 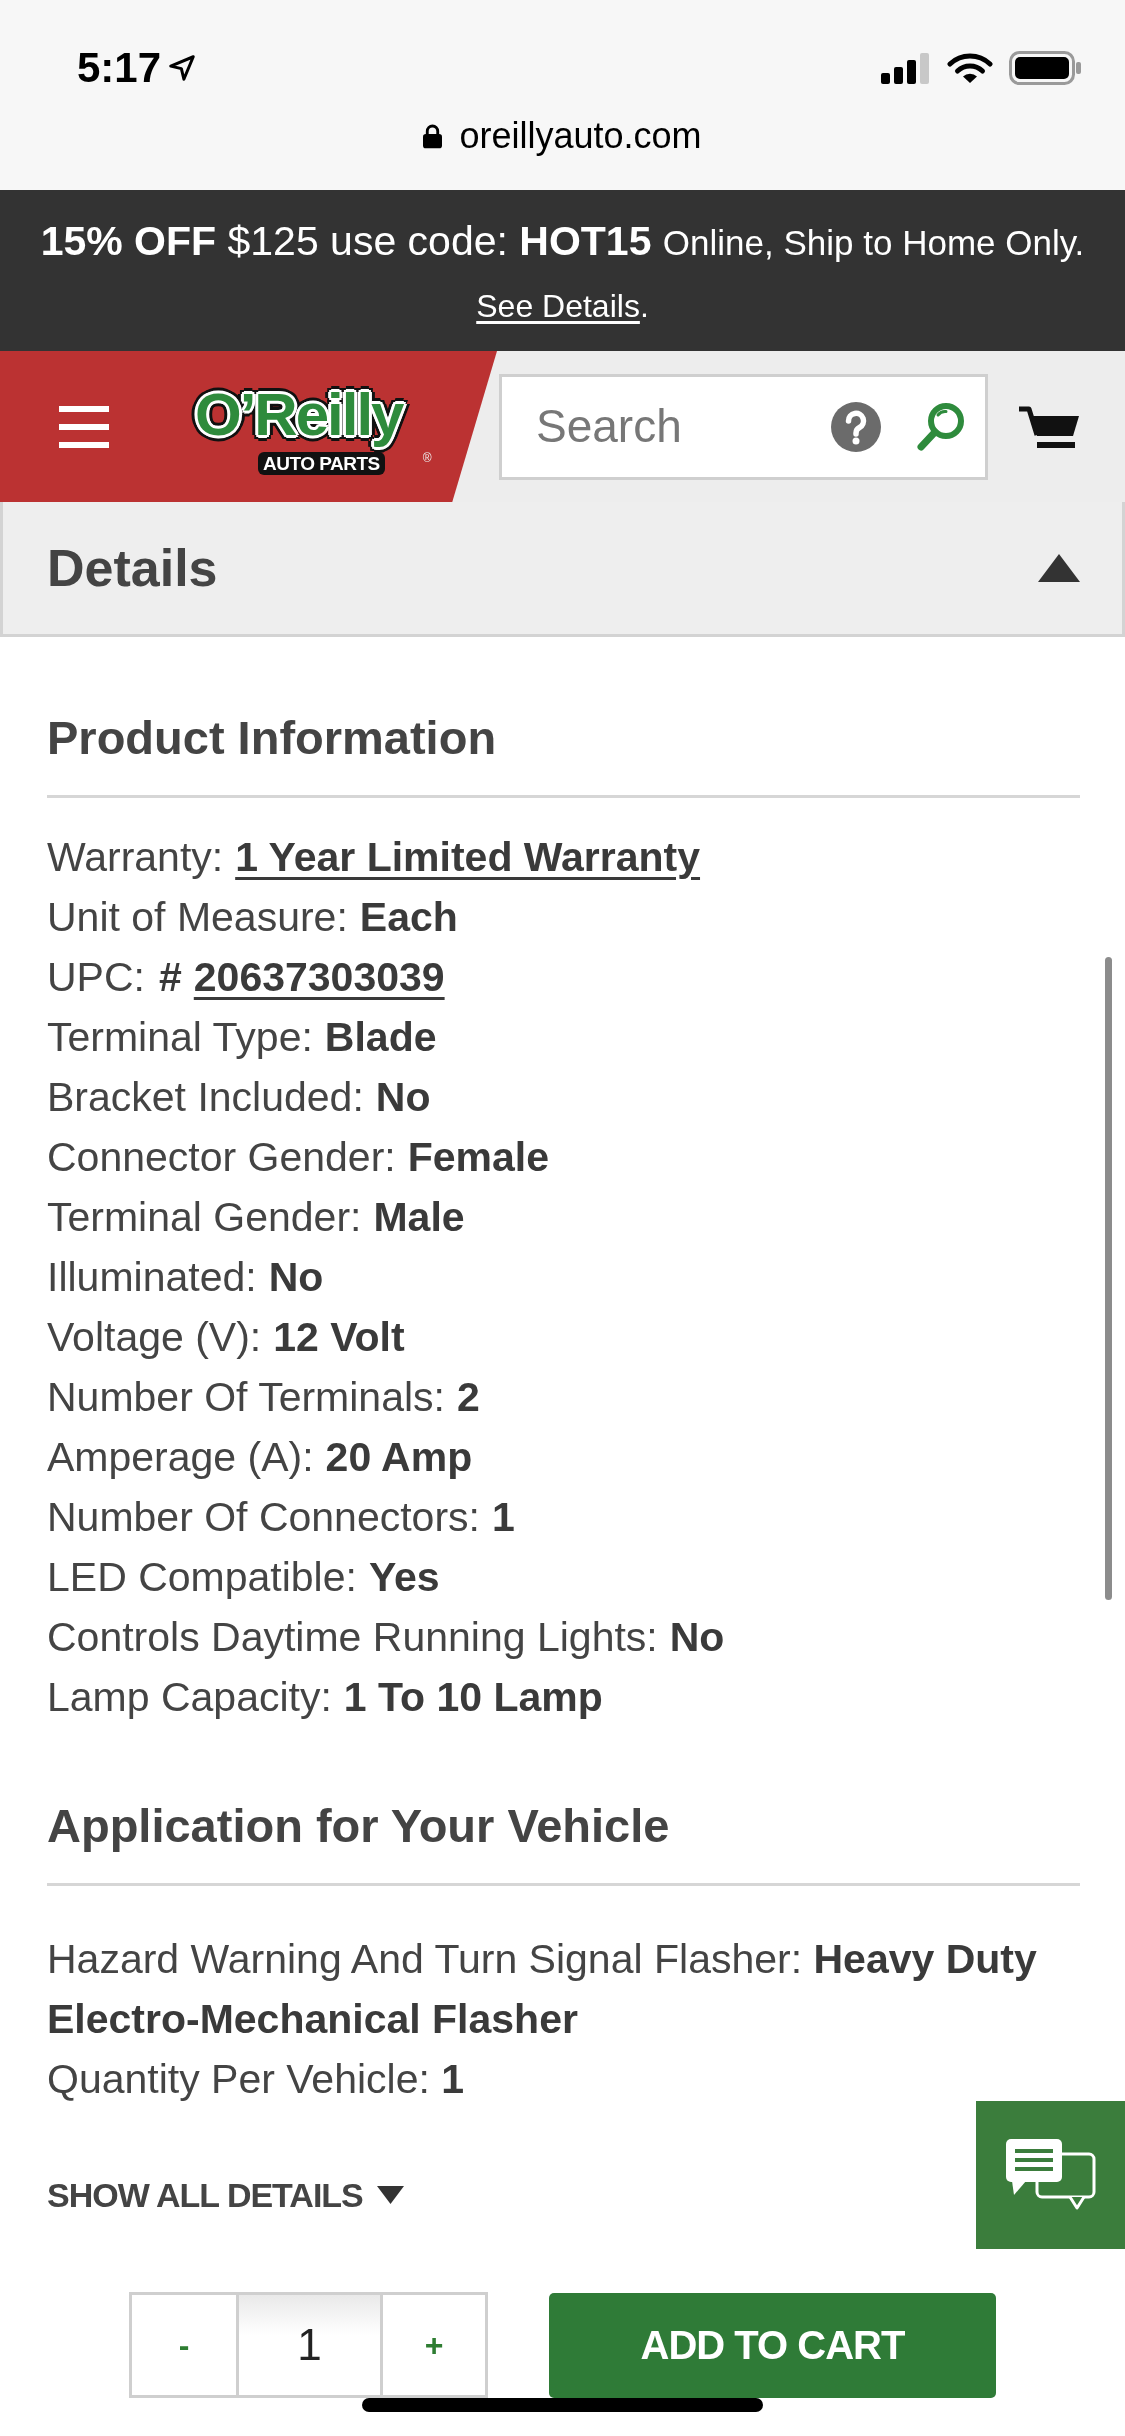 What do you see at coordinates (468, 1397) in the screenshot?
I see `spec-value: 2` at bounding box center [468, 1397].